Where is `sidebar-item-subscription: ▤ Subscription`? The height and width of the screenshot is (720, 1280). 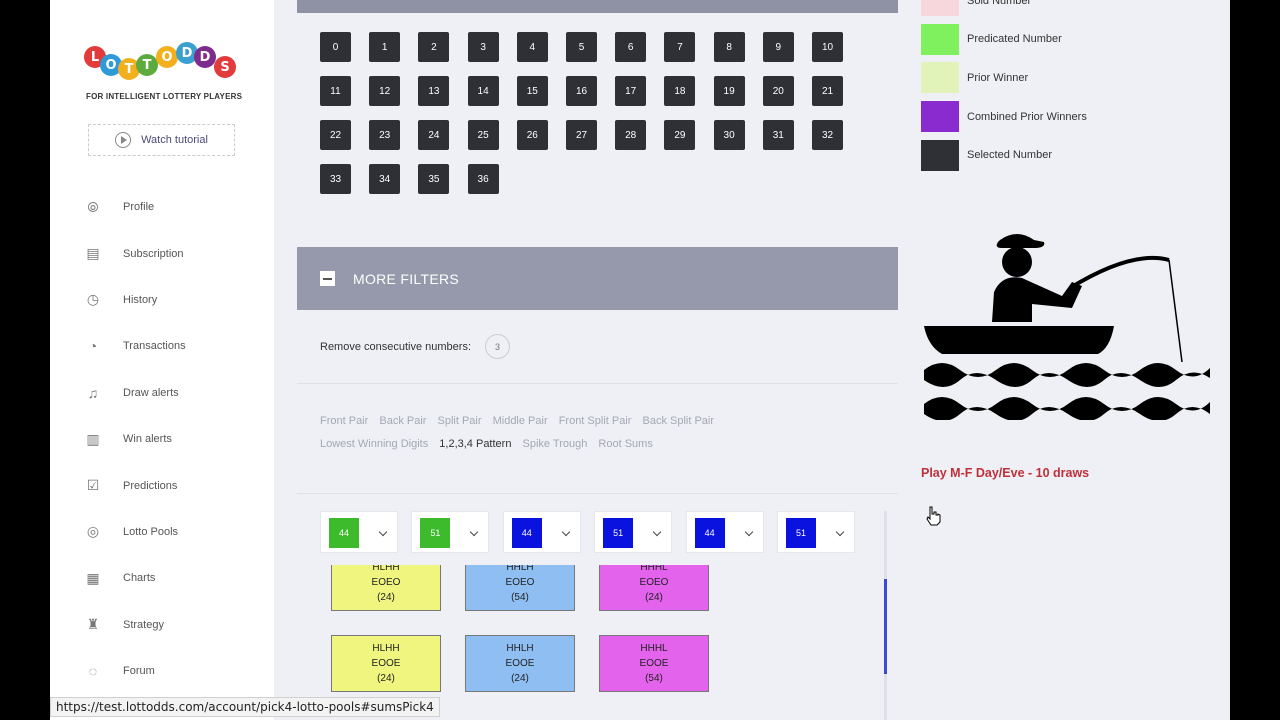
sidebar-item-subscription: ▤ Subscription is located at coordinates (135, 253).